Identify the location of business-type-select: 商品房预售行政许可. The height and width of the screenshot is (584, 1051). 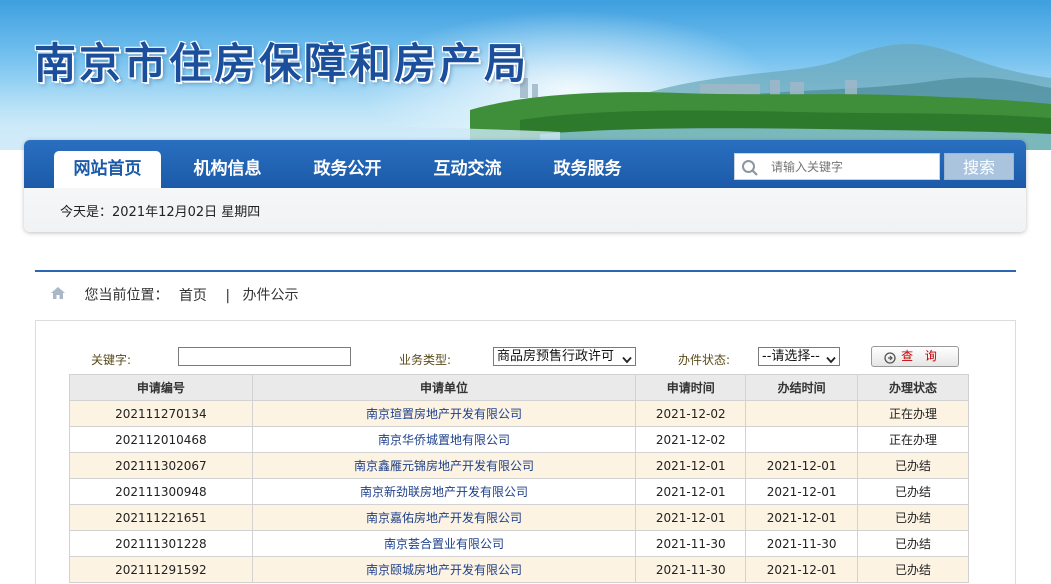
(564, 356).